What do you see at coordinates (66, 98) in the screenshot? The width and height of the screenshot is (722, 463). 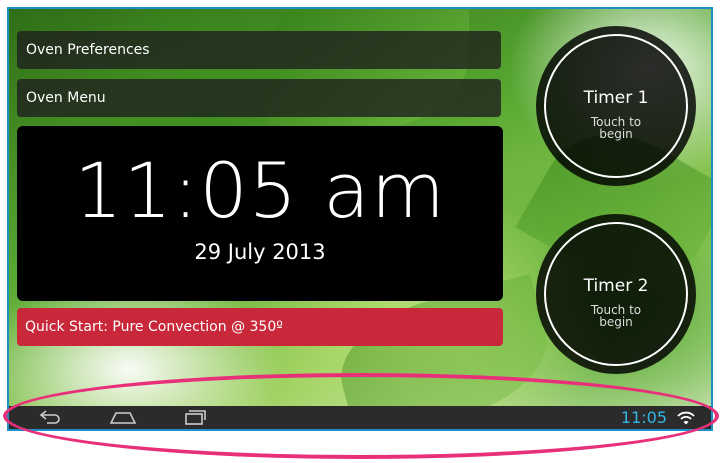 I see `oven-menu-label: Oven Menu` at bounding box center [66, 98].